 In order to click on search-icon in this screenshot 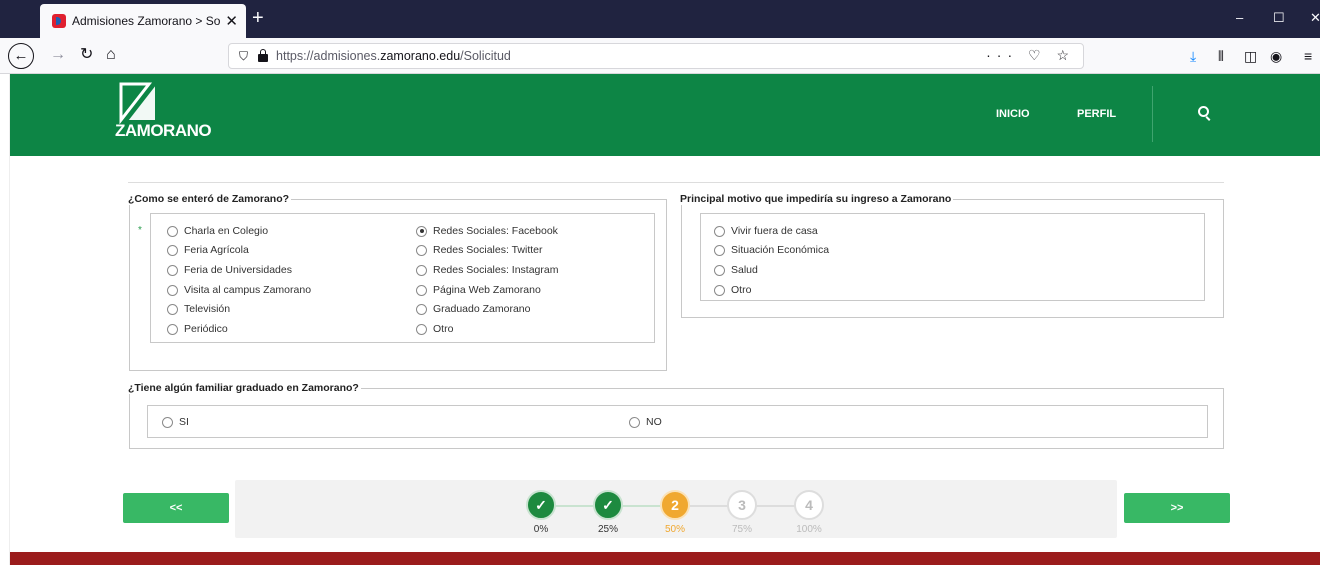, I will do `click(1203, 111)`.